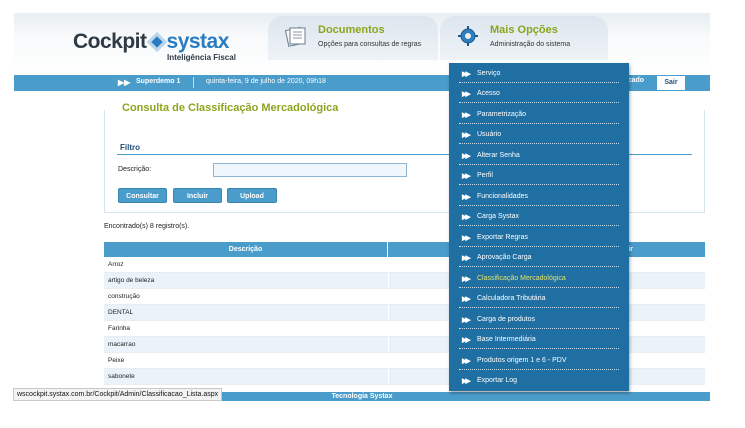  I want to click on tab-mais-opcoes-title: Mais Opções, so click(524, 30).